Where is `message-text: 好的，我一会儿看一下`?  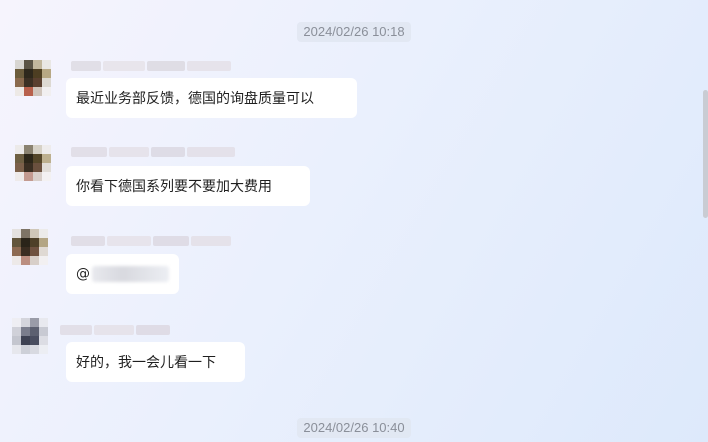
message-text: 好的，我一会儿看一下 is located at coordinates (146, 363).